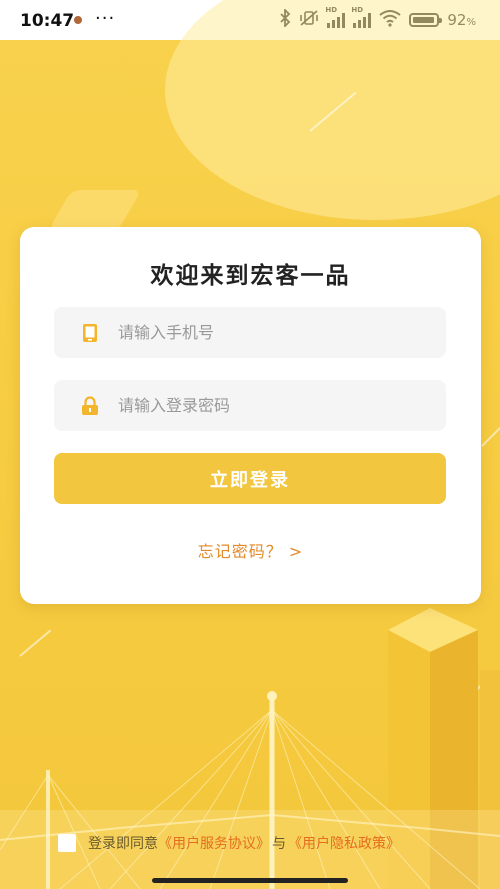 The width and height of the screenshot is (500, 889). I want to click on status-time: 10:47, so click(47, 21).